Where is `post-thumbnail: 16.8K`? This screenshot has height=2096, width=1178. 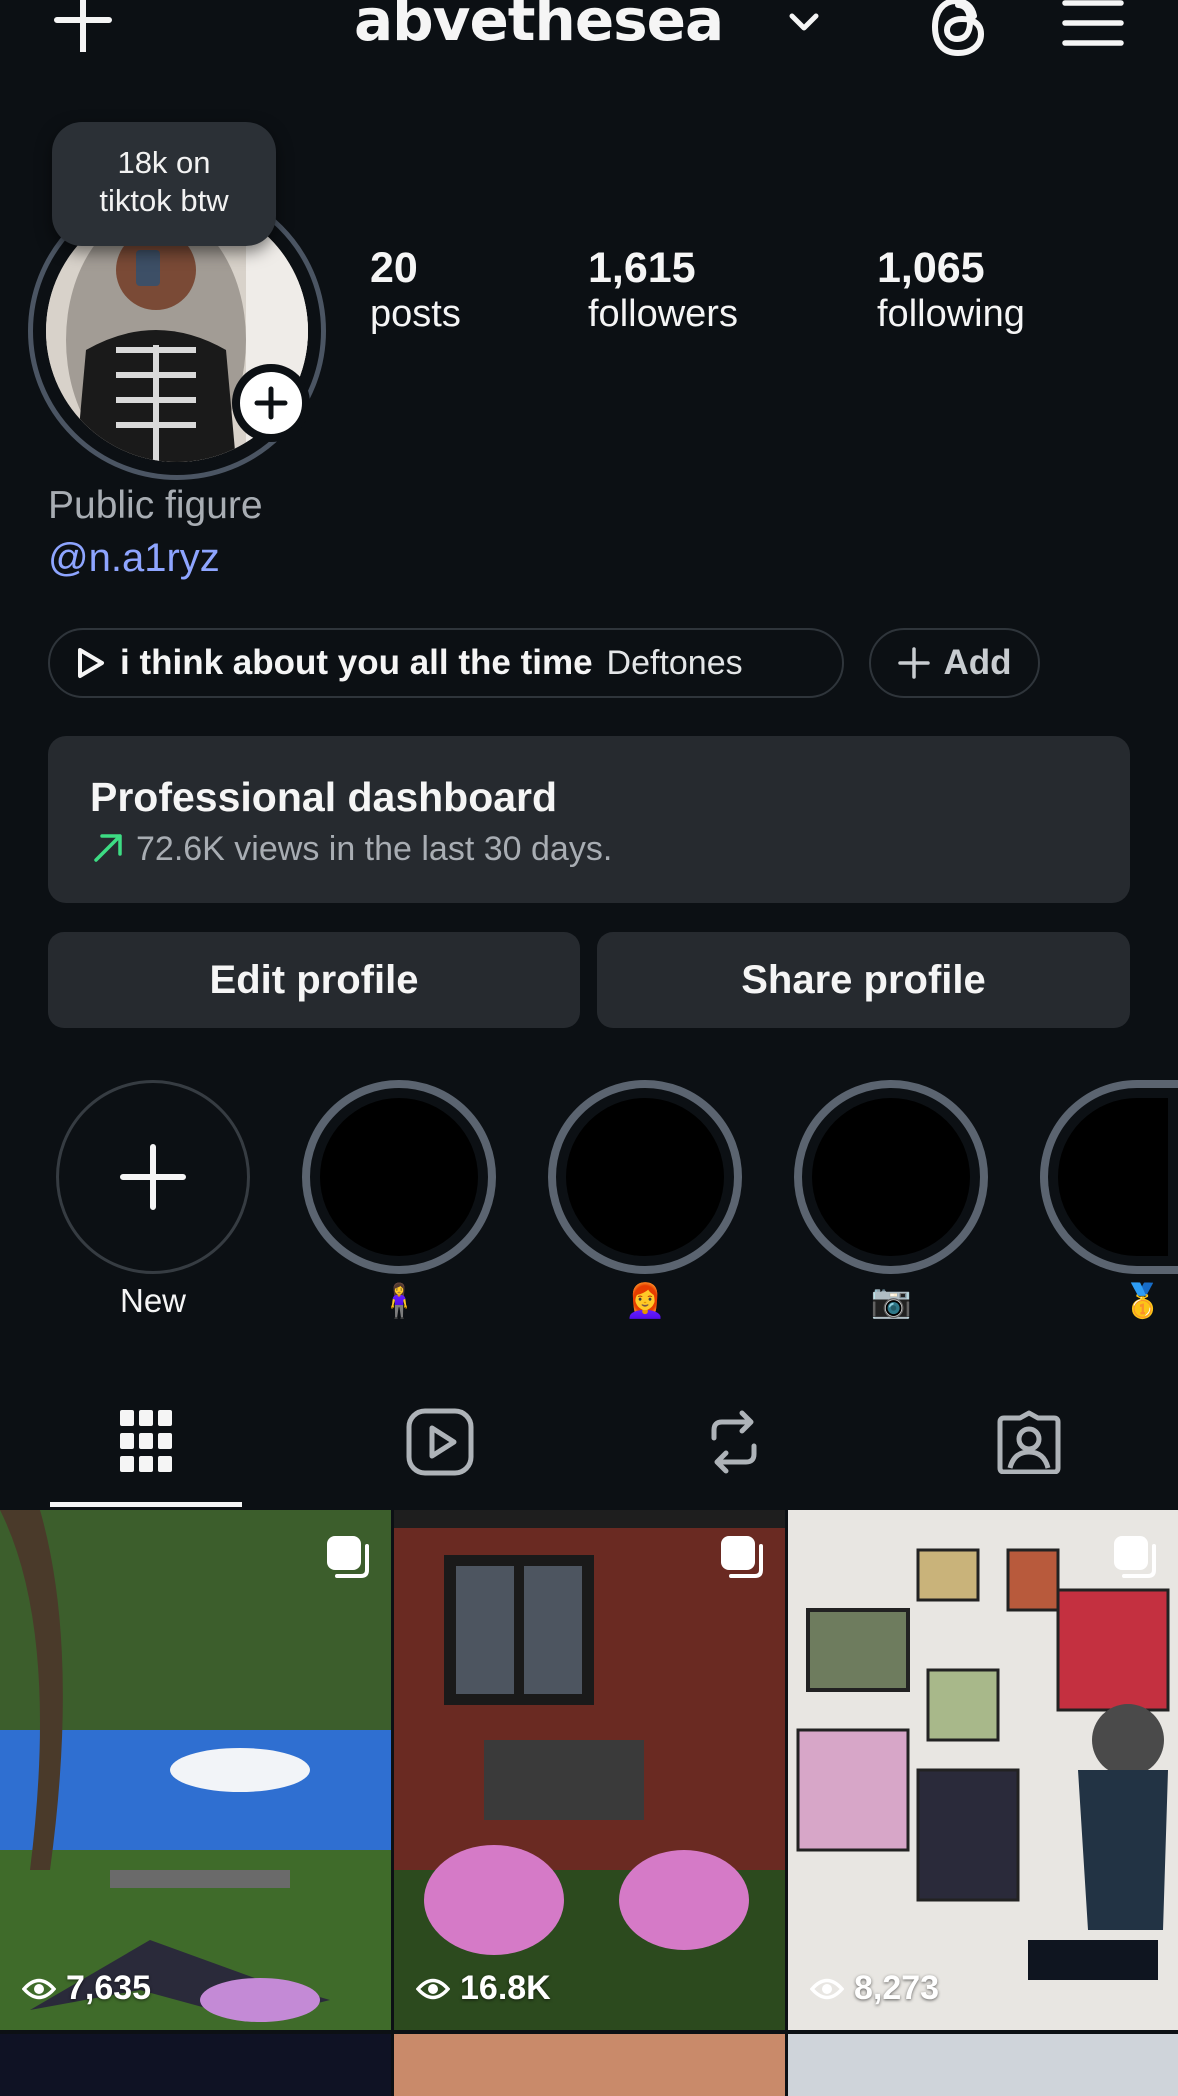 post-thumbnail: 16.8K is located at coordinates (589, 1770).